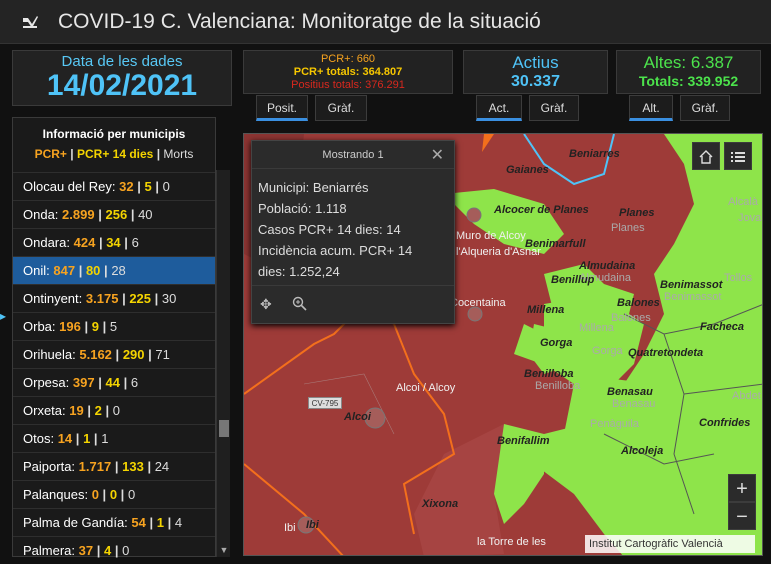  What do you see at coordinates (594, 154) in the screenshot?
I see `map-label-beniarres: Beniarres` at bounding box center [594, 154].